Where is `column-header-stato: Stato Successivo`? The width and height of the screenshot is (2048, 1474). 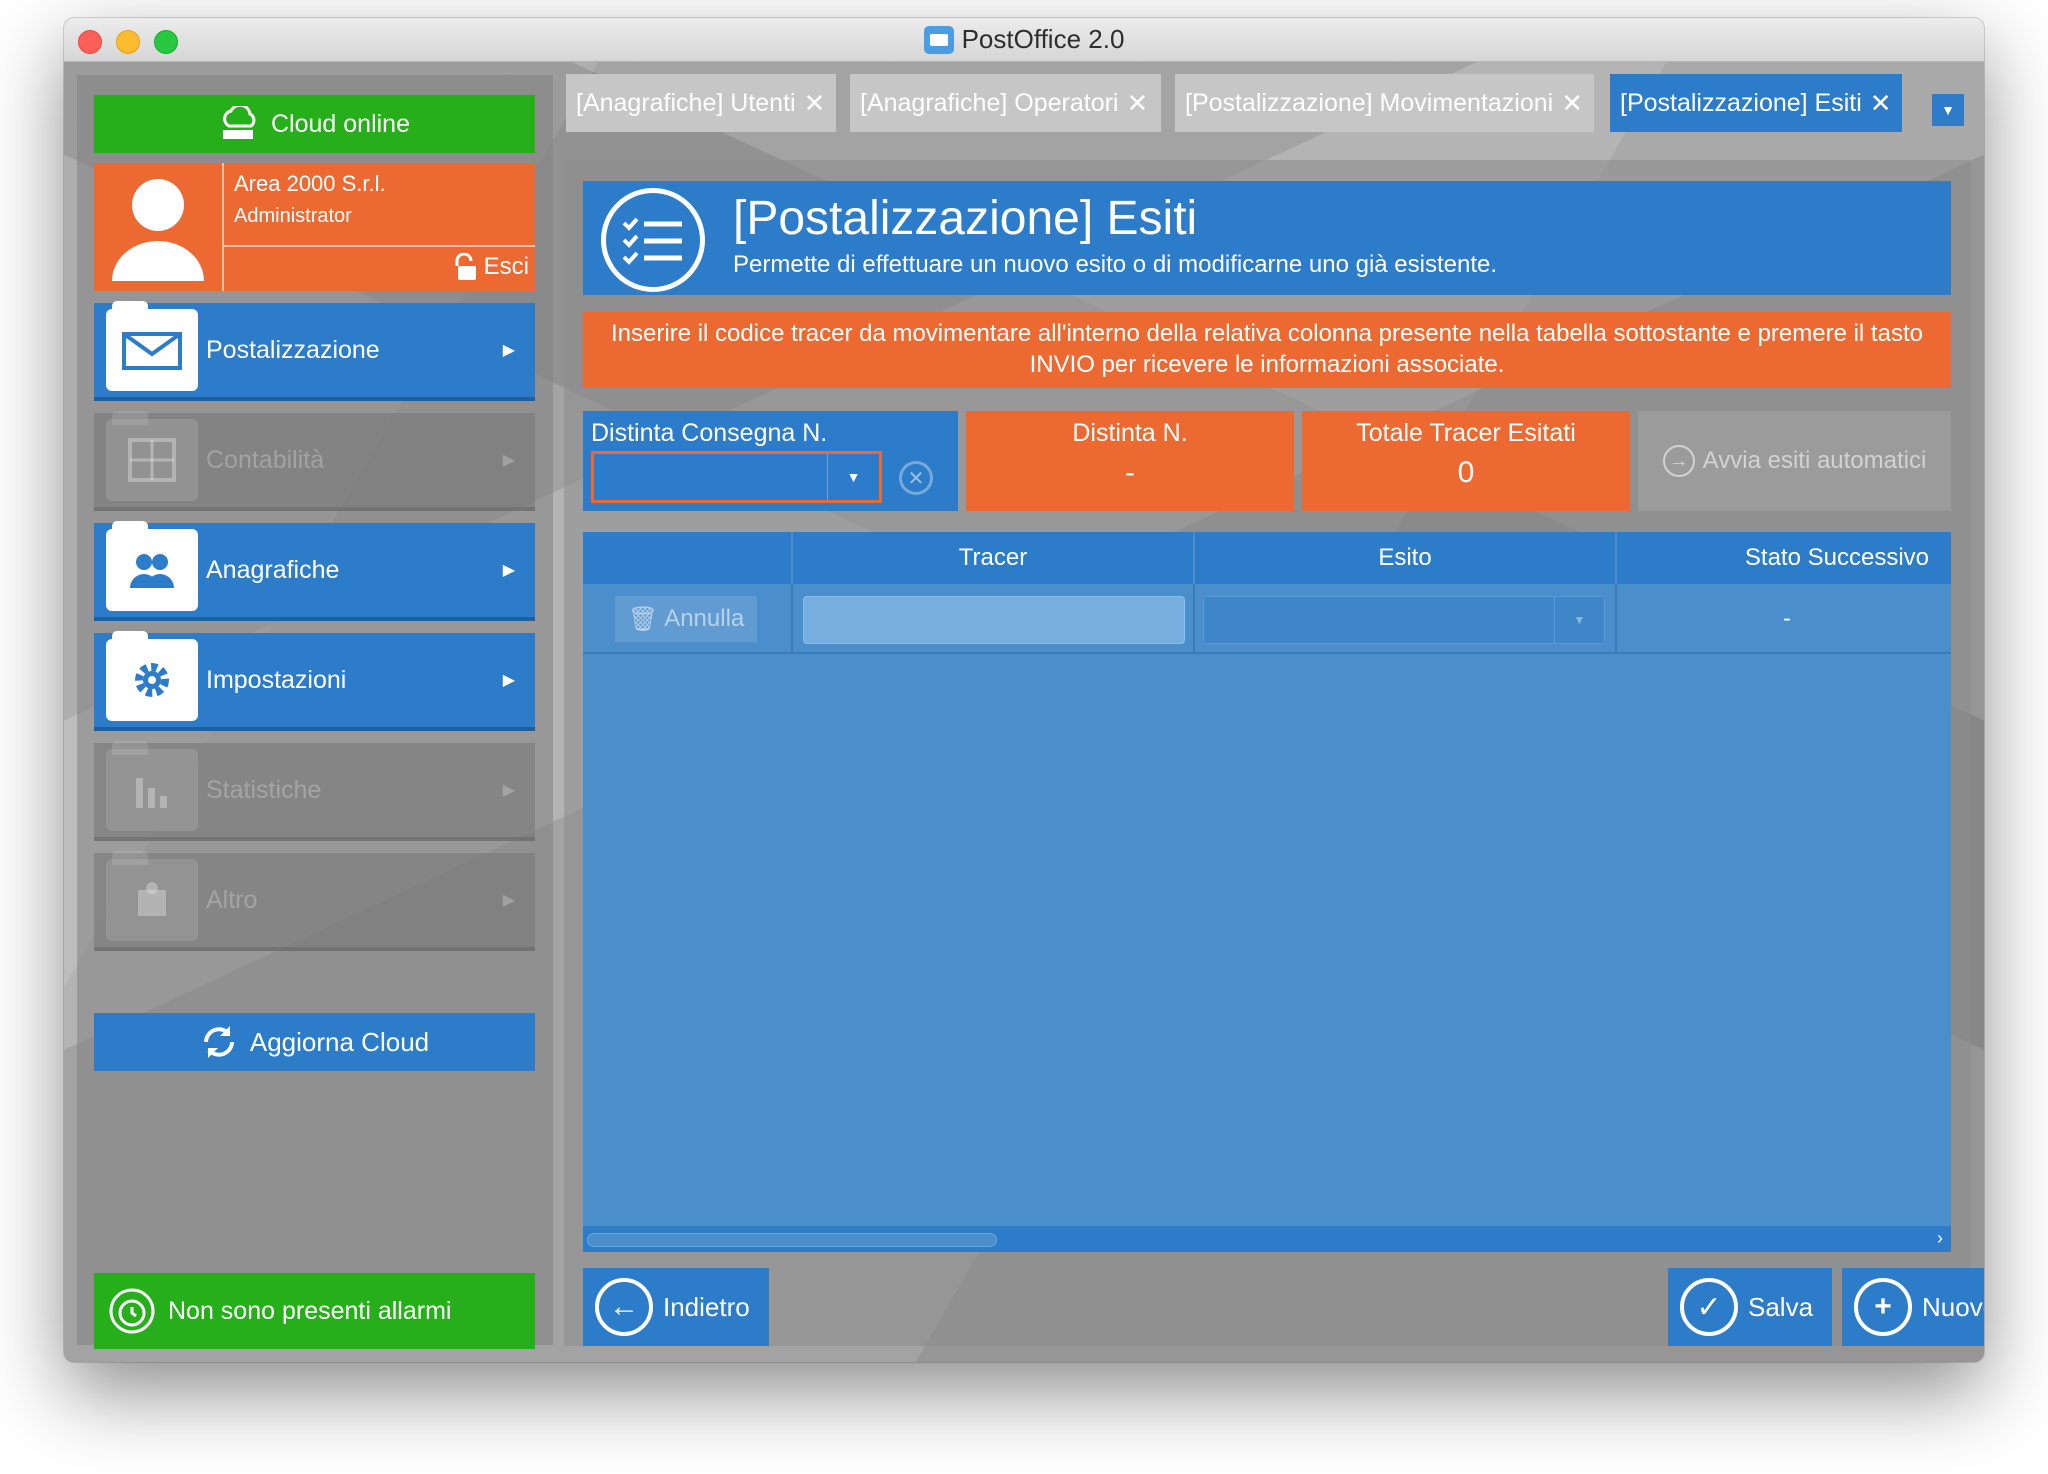 column-header-stato: Stato Successivo is located at coordinates (1784, 558).